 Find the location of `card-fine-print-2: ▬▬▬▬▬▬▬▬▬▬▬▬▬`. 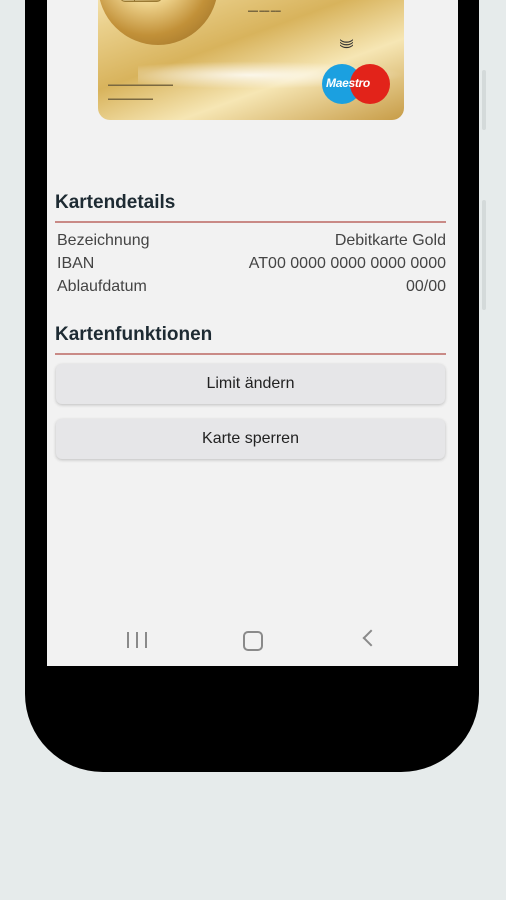

card-fine-print-2: ▬▬▬▬▬▬▬▬▬▬▬▬▬ is located at coordinates (140, 85).